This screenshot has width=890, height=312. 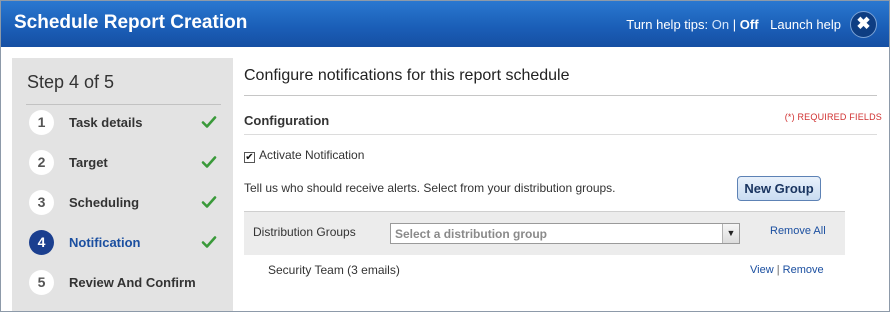 I want to click on step-label: Scheduling, so click(x=104, y=202).